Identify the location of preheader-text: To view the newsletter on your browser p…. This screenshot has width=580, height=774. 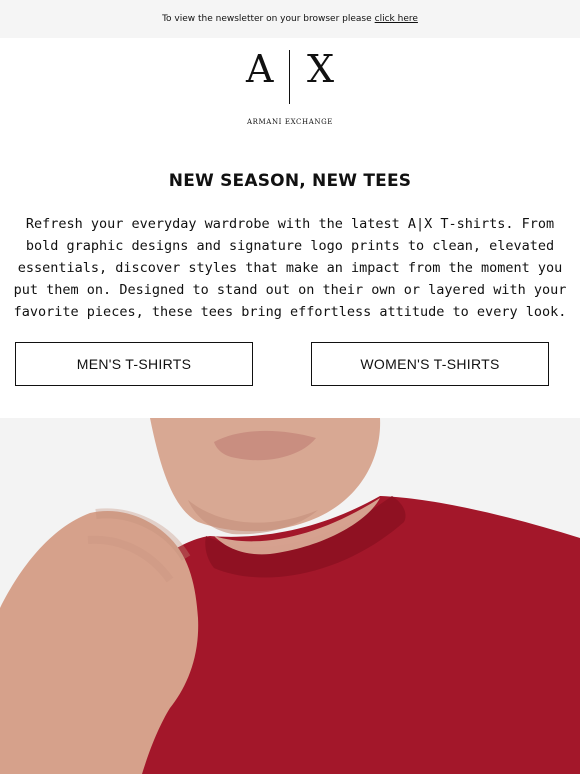
(267, 19).